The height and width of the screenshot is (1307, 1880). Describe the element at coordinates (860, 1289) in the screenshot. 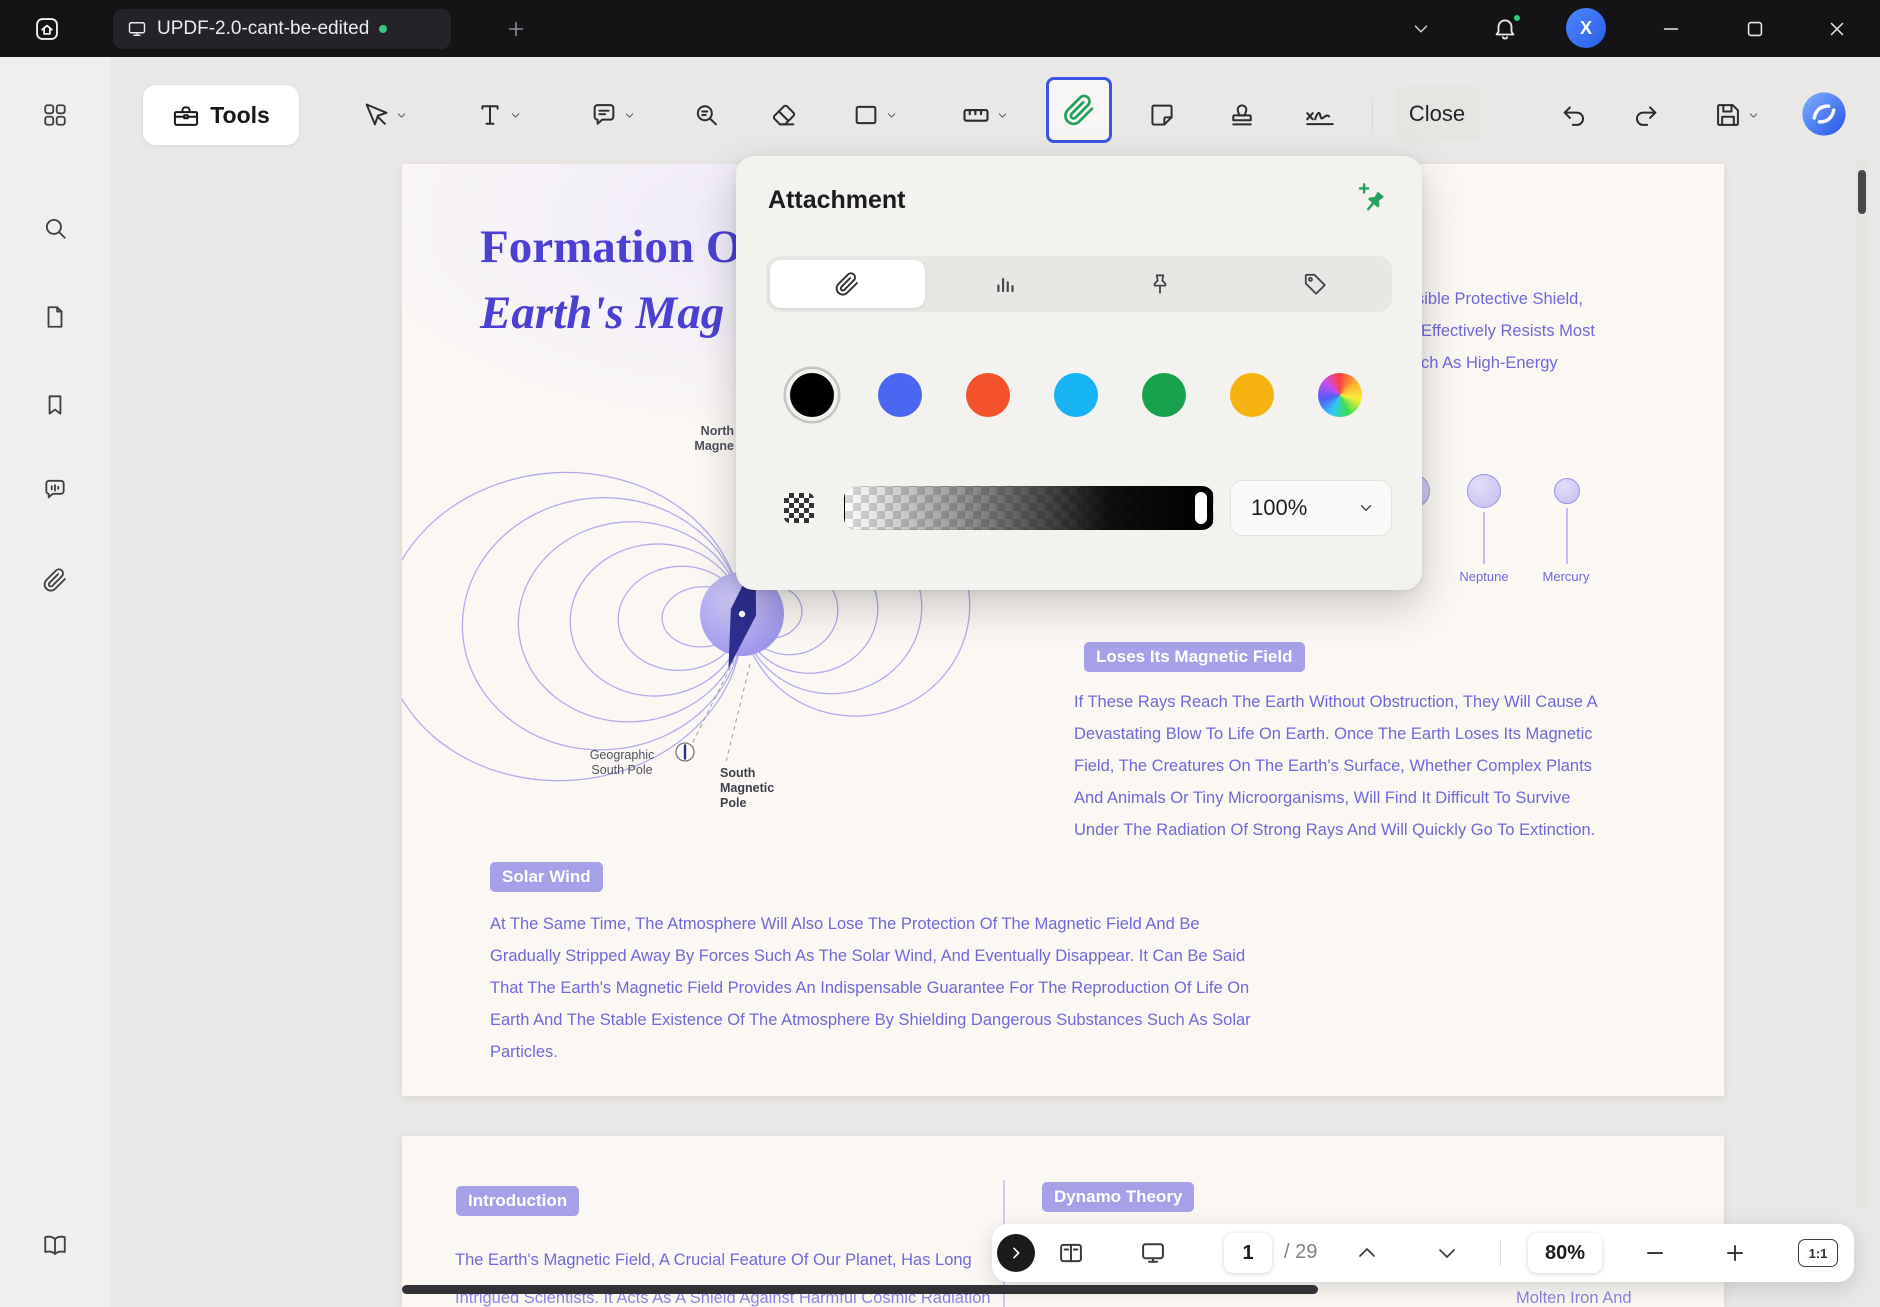

I see `horizontal-scrollbar-thumb` at that location.